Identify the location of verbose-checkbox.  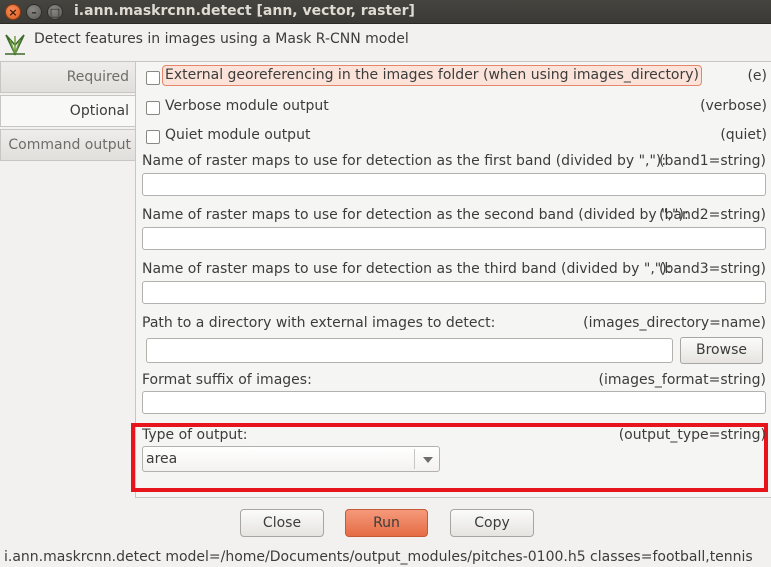
(153, 108).